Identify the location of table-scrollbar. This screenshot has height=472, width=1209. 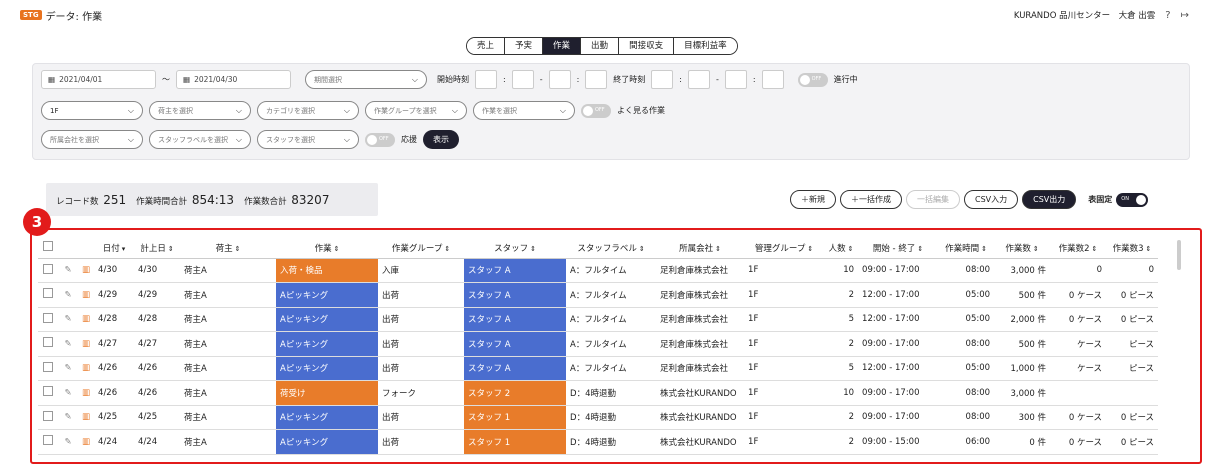
(1179, 255).